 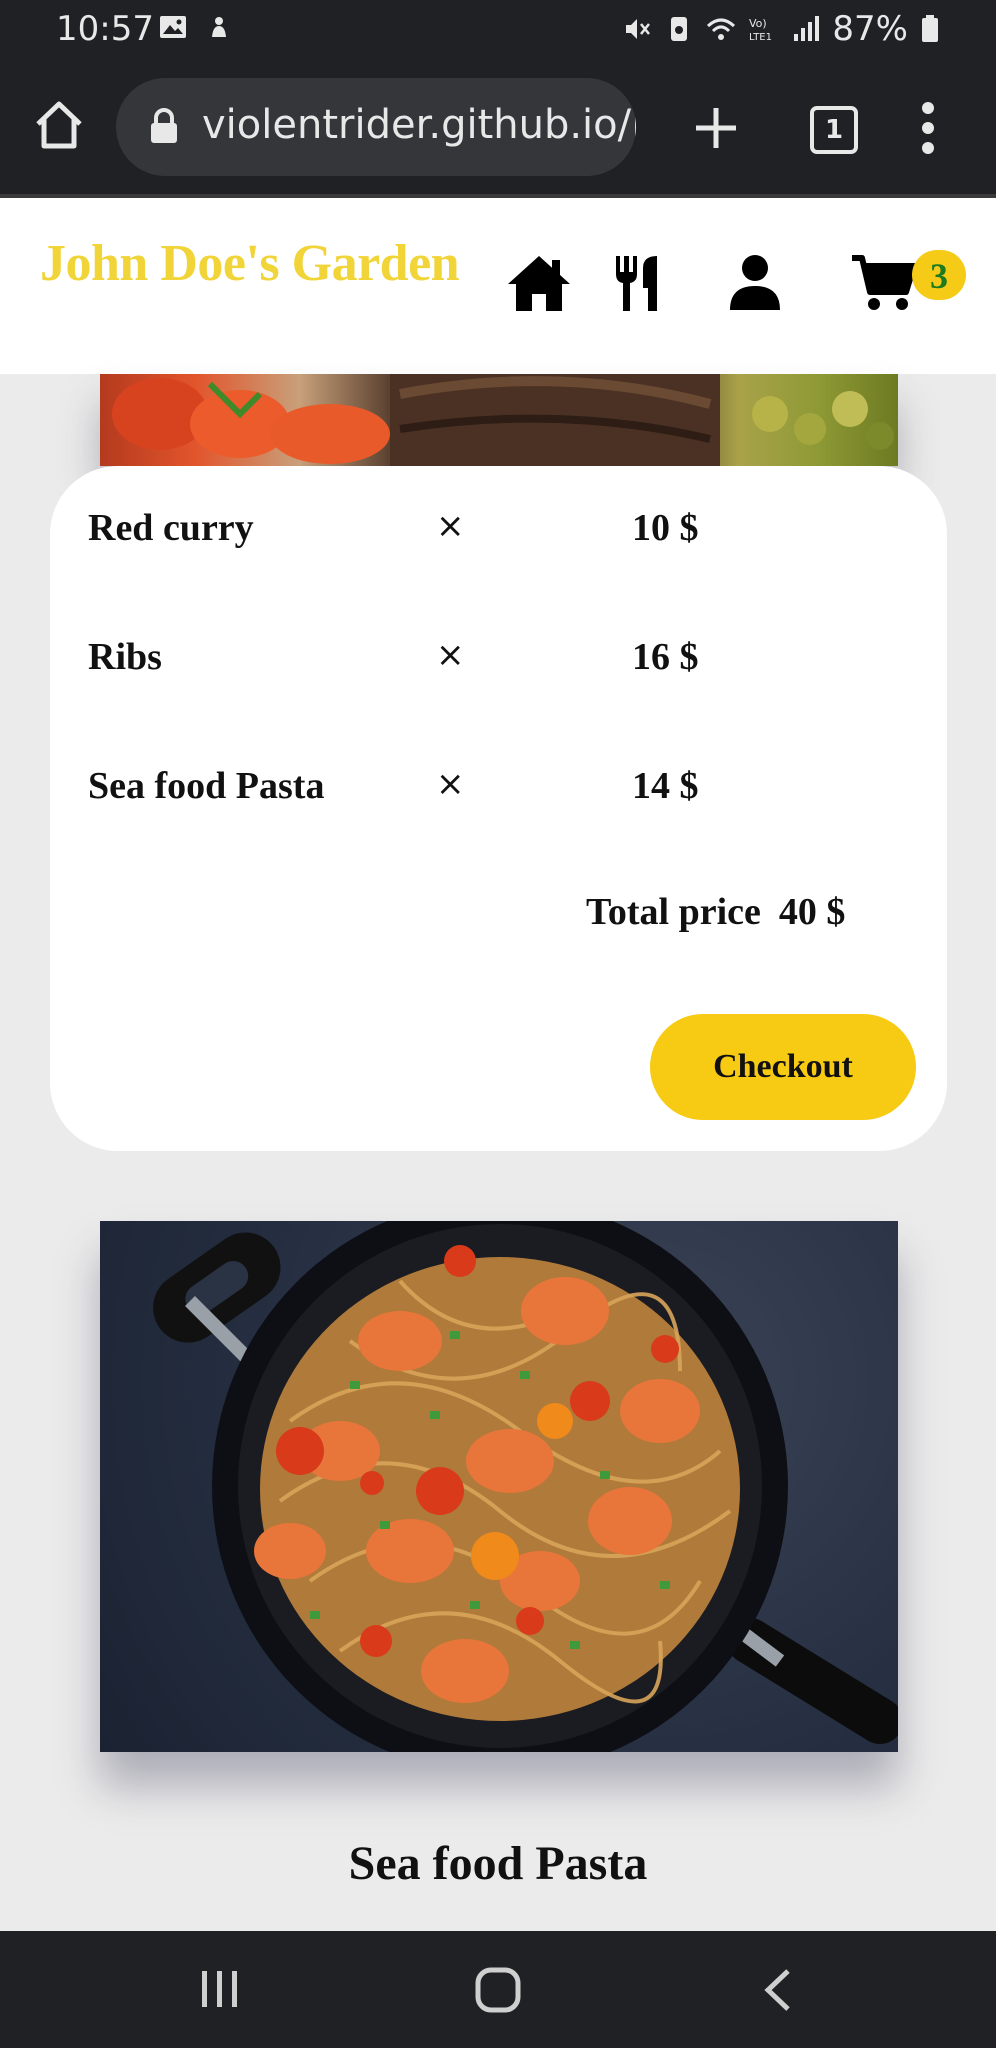 I want to click on cart-icon, so click(x=883, y=283).